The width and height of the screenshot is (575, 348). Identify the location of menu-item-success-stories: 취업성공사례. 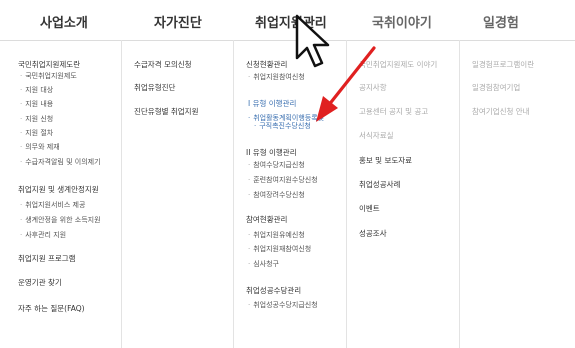
(379, 184).